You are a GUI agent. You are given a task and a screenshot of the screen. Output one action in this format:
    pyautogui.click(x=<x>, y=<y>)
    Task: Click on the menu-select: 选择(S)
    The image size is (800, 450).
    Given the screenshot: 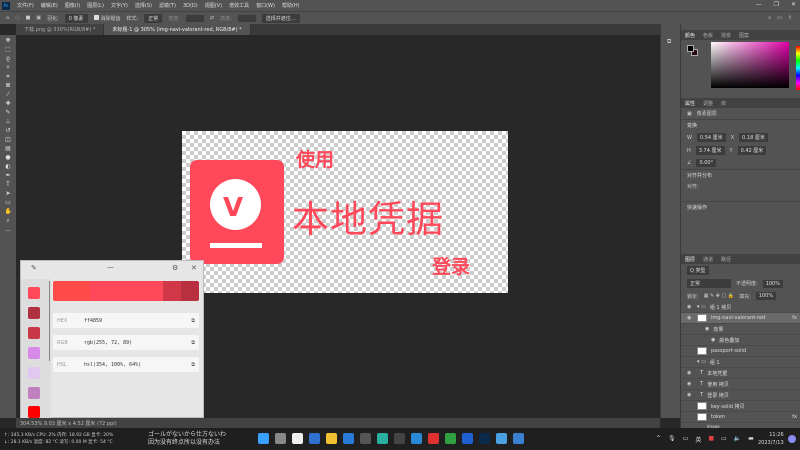 What is the action you would take?
    pyautogui.click(x=143, y=5)
    